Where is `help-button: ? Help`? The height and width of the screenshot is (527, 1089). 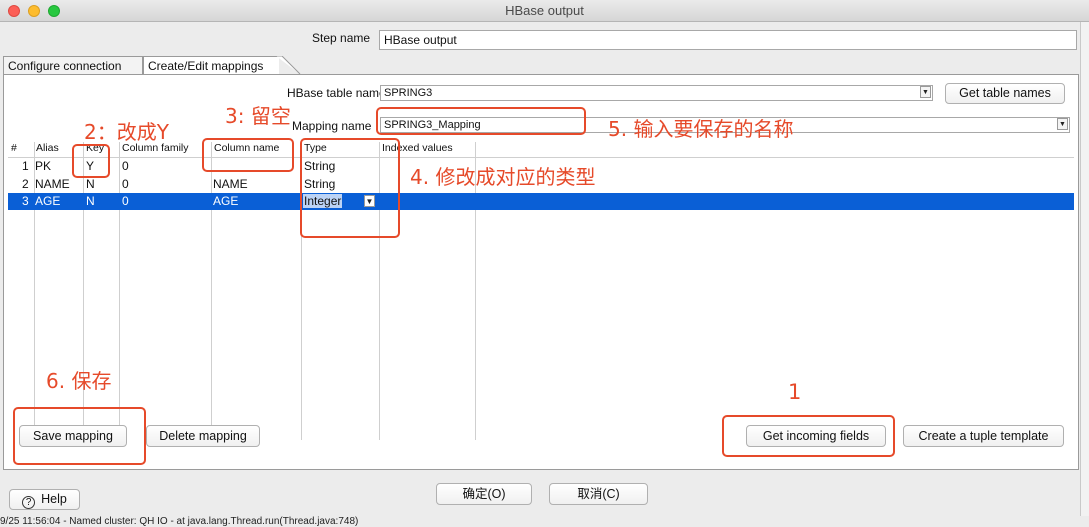
help-button: ? Help is located at coordinates (44, 499).